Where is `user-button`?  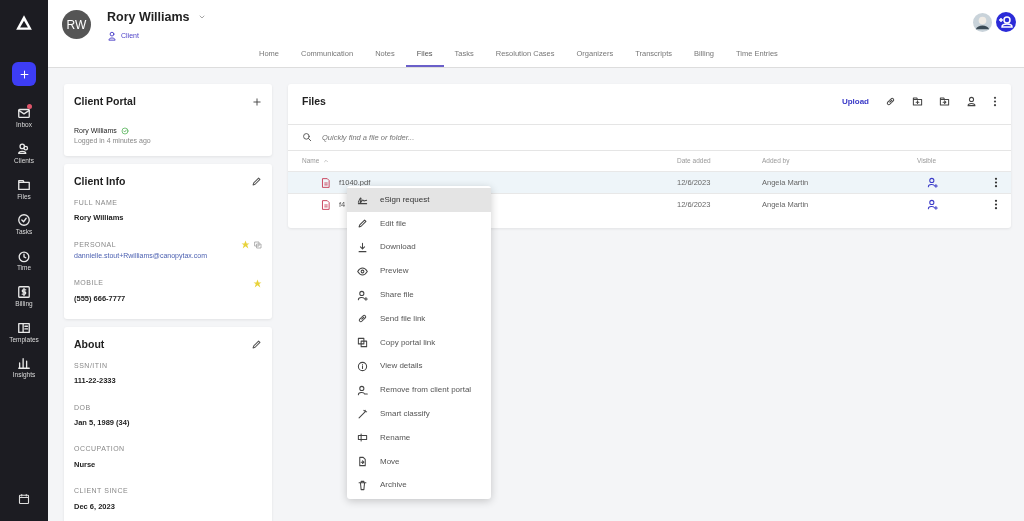
user-button is located at coordinates (971, 102).